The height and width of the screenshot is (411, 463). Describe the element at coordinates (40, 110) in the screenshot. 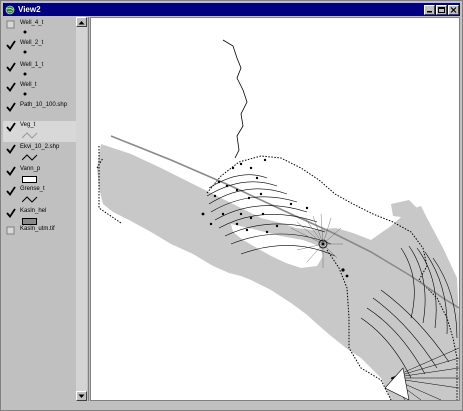

I see `toc-layer-item: Path_10_100.shp` at that location.